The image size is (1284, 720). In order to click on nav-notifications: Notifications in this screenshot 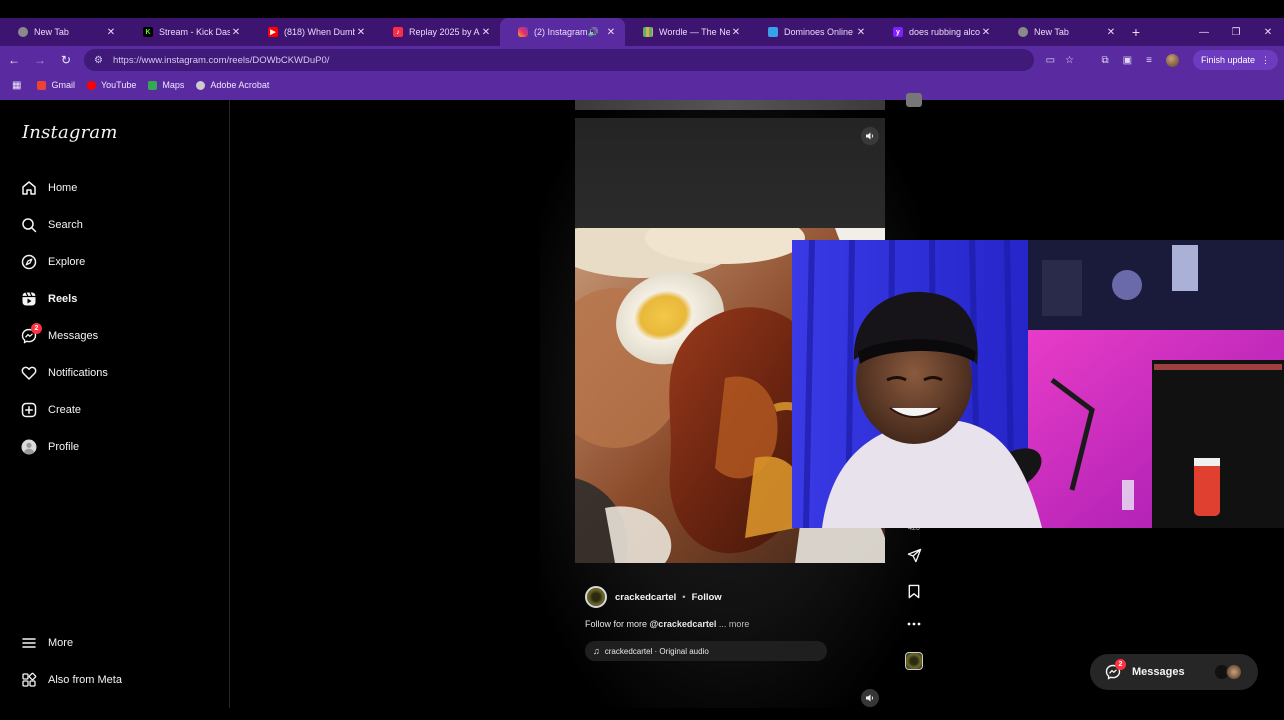, I will do `click(64, 373)`.